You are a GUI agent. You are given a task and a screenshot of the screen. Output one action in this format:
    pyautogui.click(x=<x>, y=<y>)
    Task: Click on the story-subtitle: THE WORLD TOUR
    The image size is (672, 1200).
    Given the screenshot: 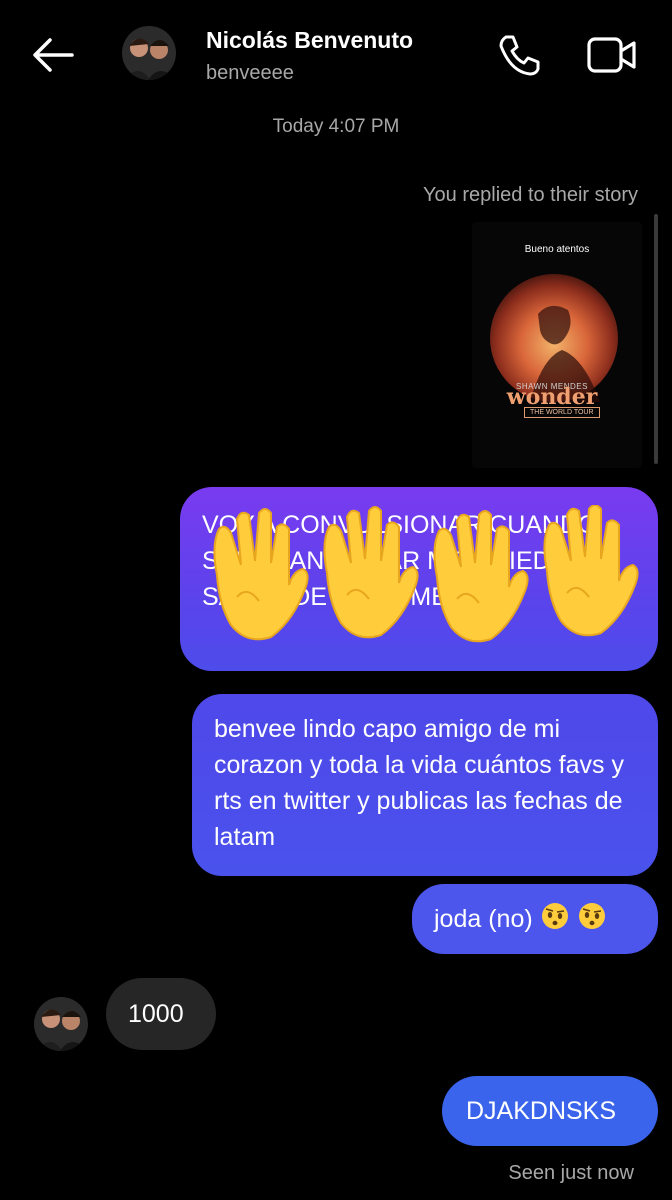 What is the action you would take?
    pyautogui.click(x=562, y=412)
    